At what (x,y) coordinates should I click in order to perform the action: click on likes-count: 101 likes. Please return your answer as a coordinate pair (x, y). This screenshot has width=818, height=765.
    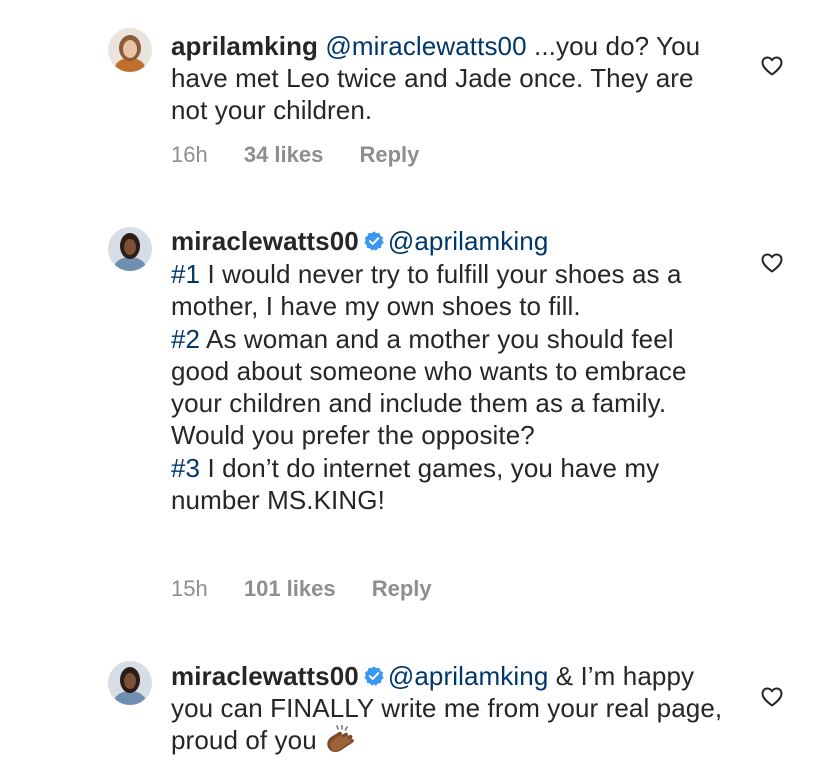
    Looking at the image, I should click on (290, 588).